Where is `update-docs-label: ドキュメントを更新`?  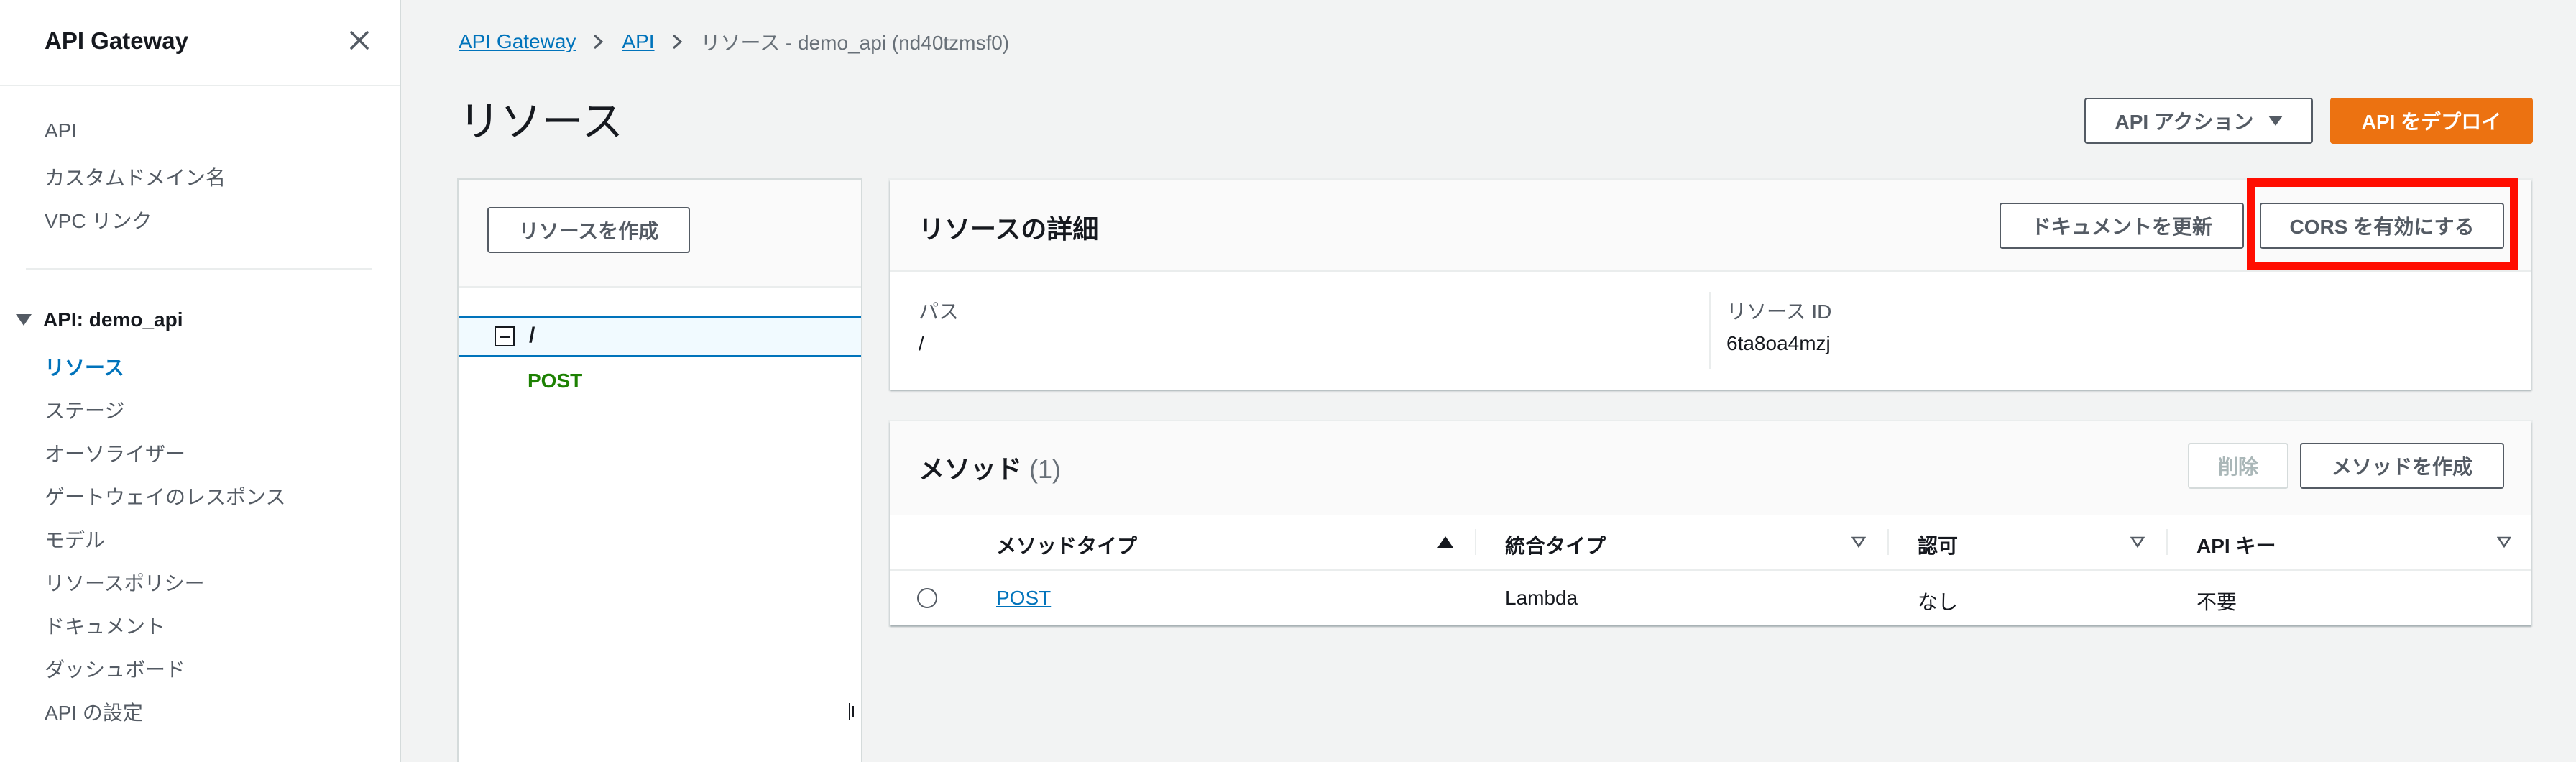
update-docs-label: ドキュメントを更新 is located at coordinates (2121, 227).